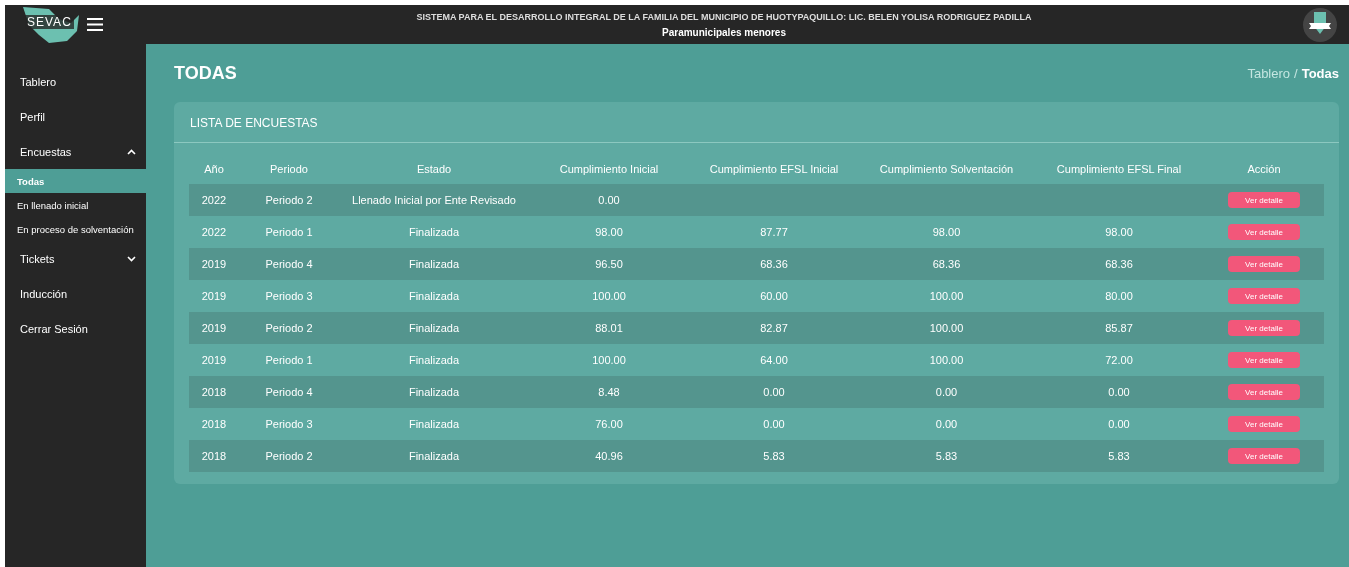 This screenshot has height=567, width=1349. Describe the element at coordinates (946, 169) in the screenshot. I see `column-header: Cumplimiento Solventación` at that location.